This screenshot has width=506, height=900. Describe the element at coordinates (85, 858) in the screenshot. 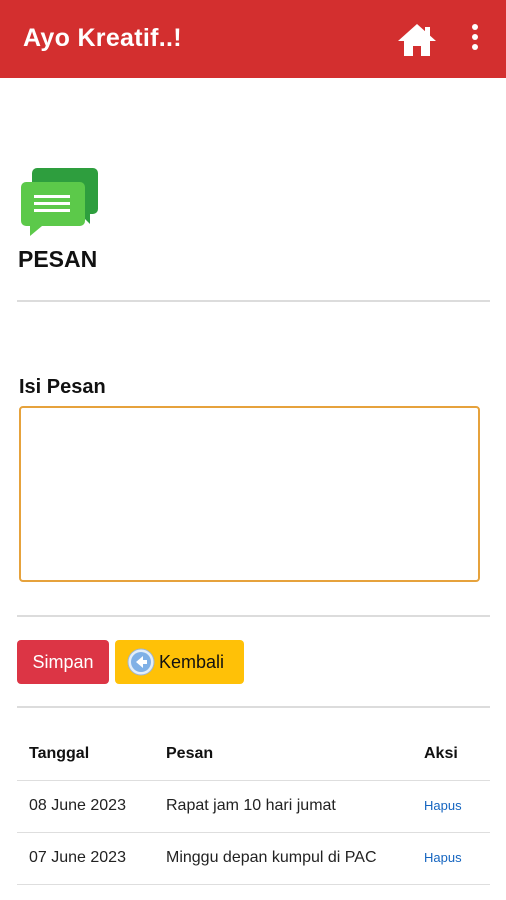

I see `row-date: 07 June 2023` at that location.